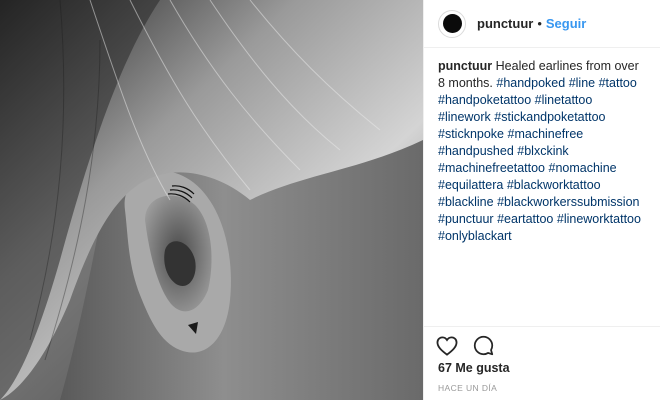 Image resolution: width=660 pixels, height=400 pixels. Describe the element at coordinates (618, 83) in the screenshot. I see `hashtag-link: #tattoo` at that location.